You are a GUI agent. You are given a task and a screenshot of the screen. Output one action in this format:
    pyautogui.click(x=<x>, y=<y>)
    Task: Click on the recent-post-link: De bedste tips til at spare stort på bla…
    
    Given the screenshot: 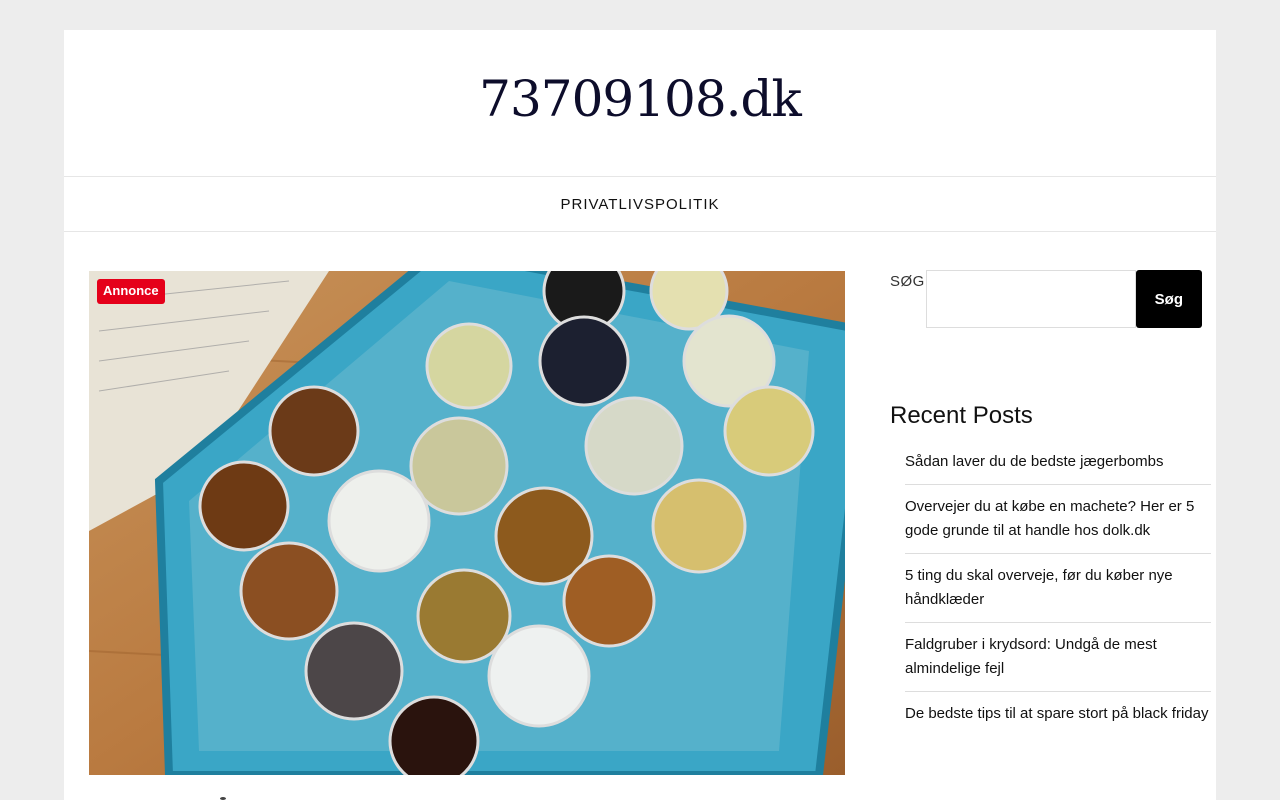 What is the action you would take?
    pyautogui.click(x=1056, y=713)
    